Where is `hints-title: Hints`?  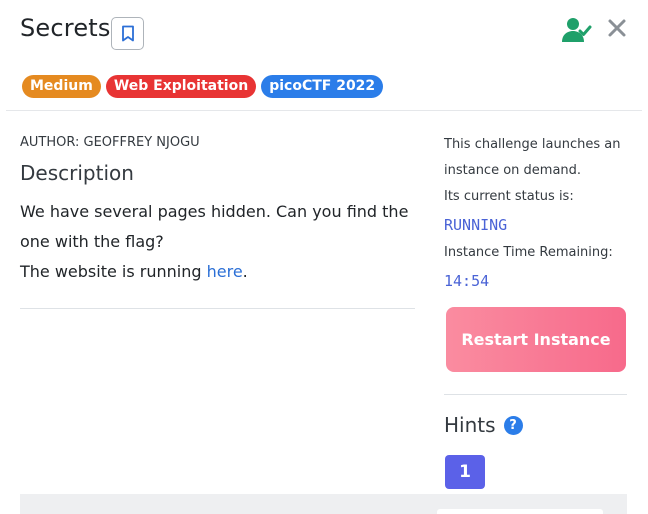 hints-title: Hints is located at coordinates (470, 425).